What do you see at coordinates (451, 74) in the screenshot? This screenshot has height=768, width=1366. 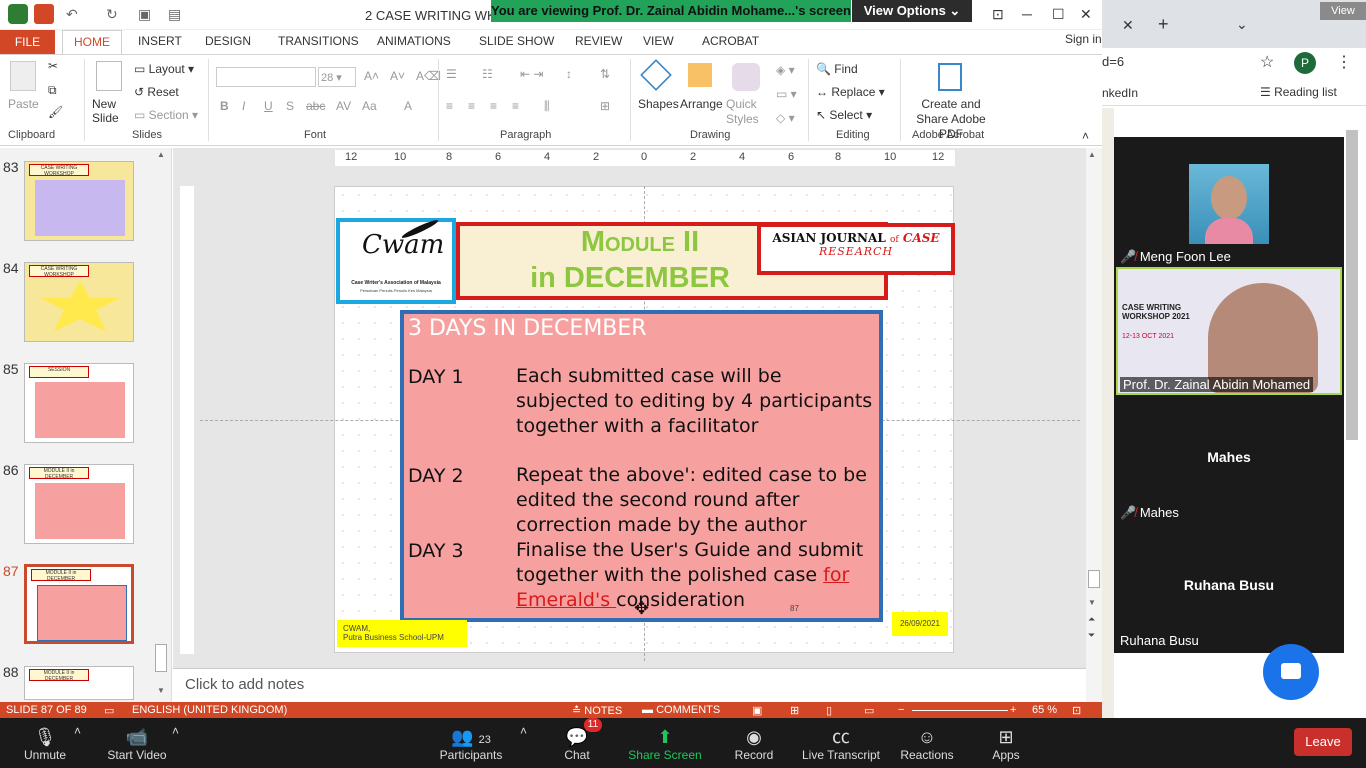 I see `bullets-icon: ☰` at bounding box center [451, 74].